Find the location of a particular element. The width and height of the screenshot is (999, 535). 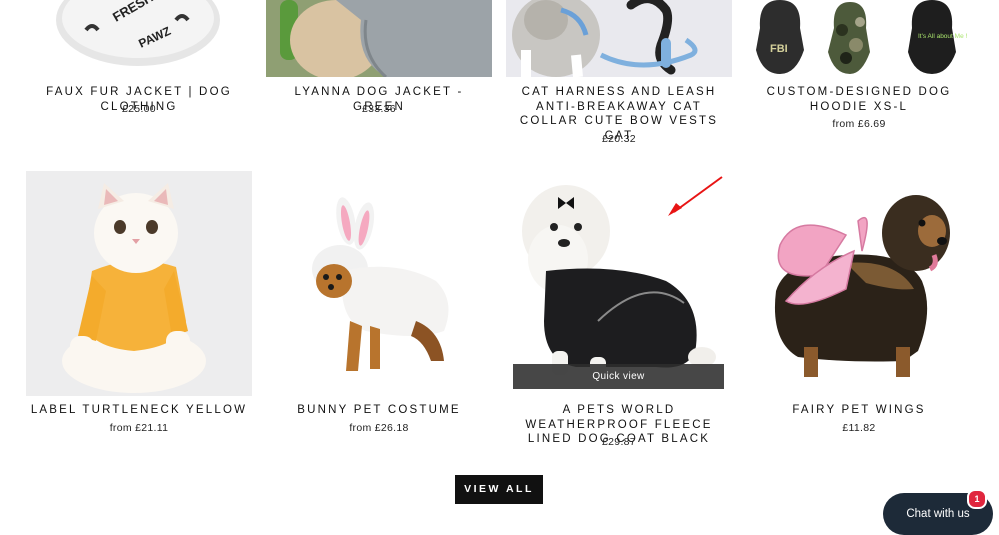

product-title: CUSTOM-DESIGNED DOG HOODIE XS-L is located at coordinates (859, 99).